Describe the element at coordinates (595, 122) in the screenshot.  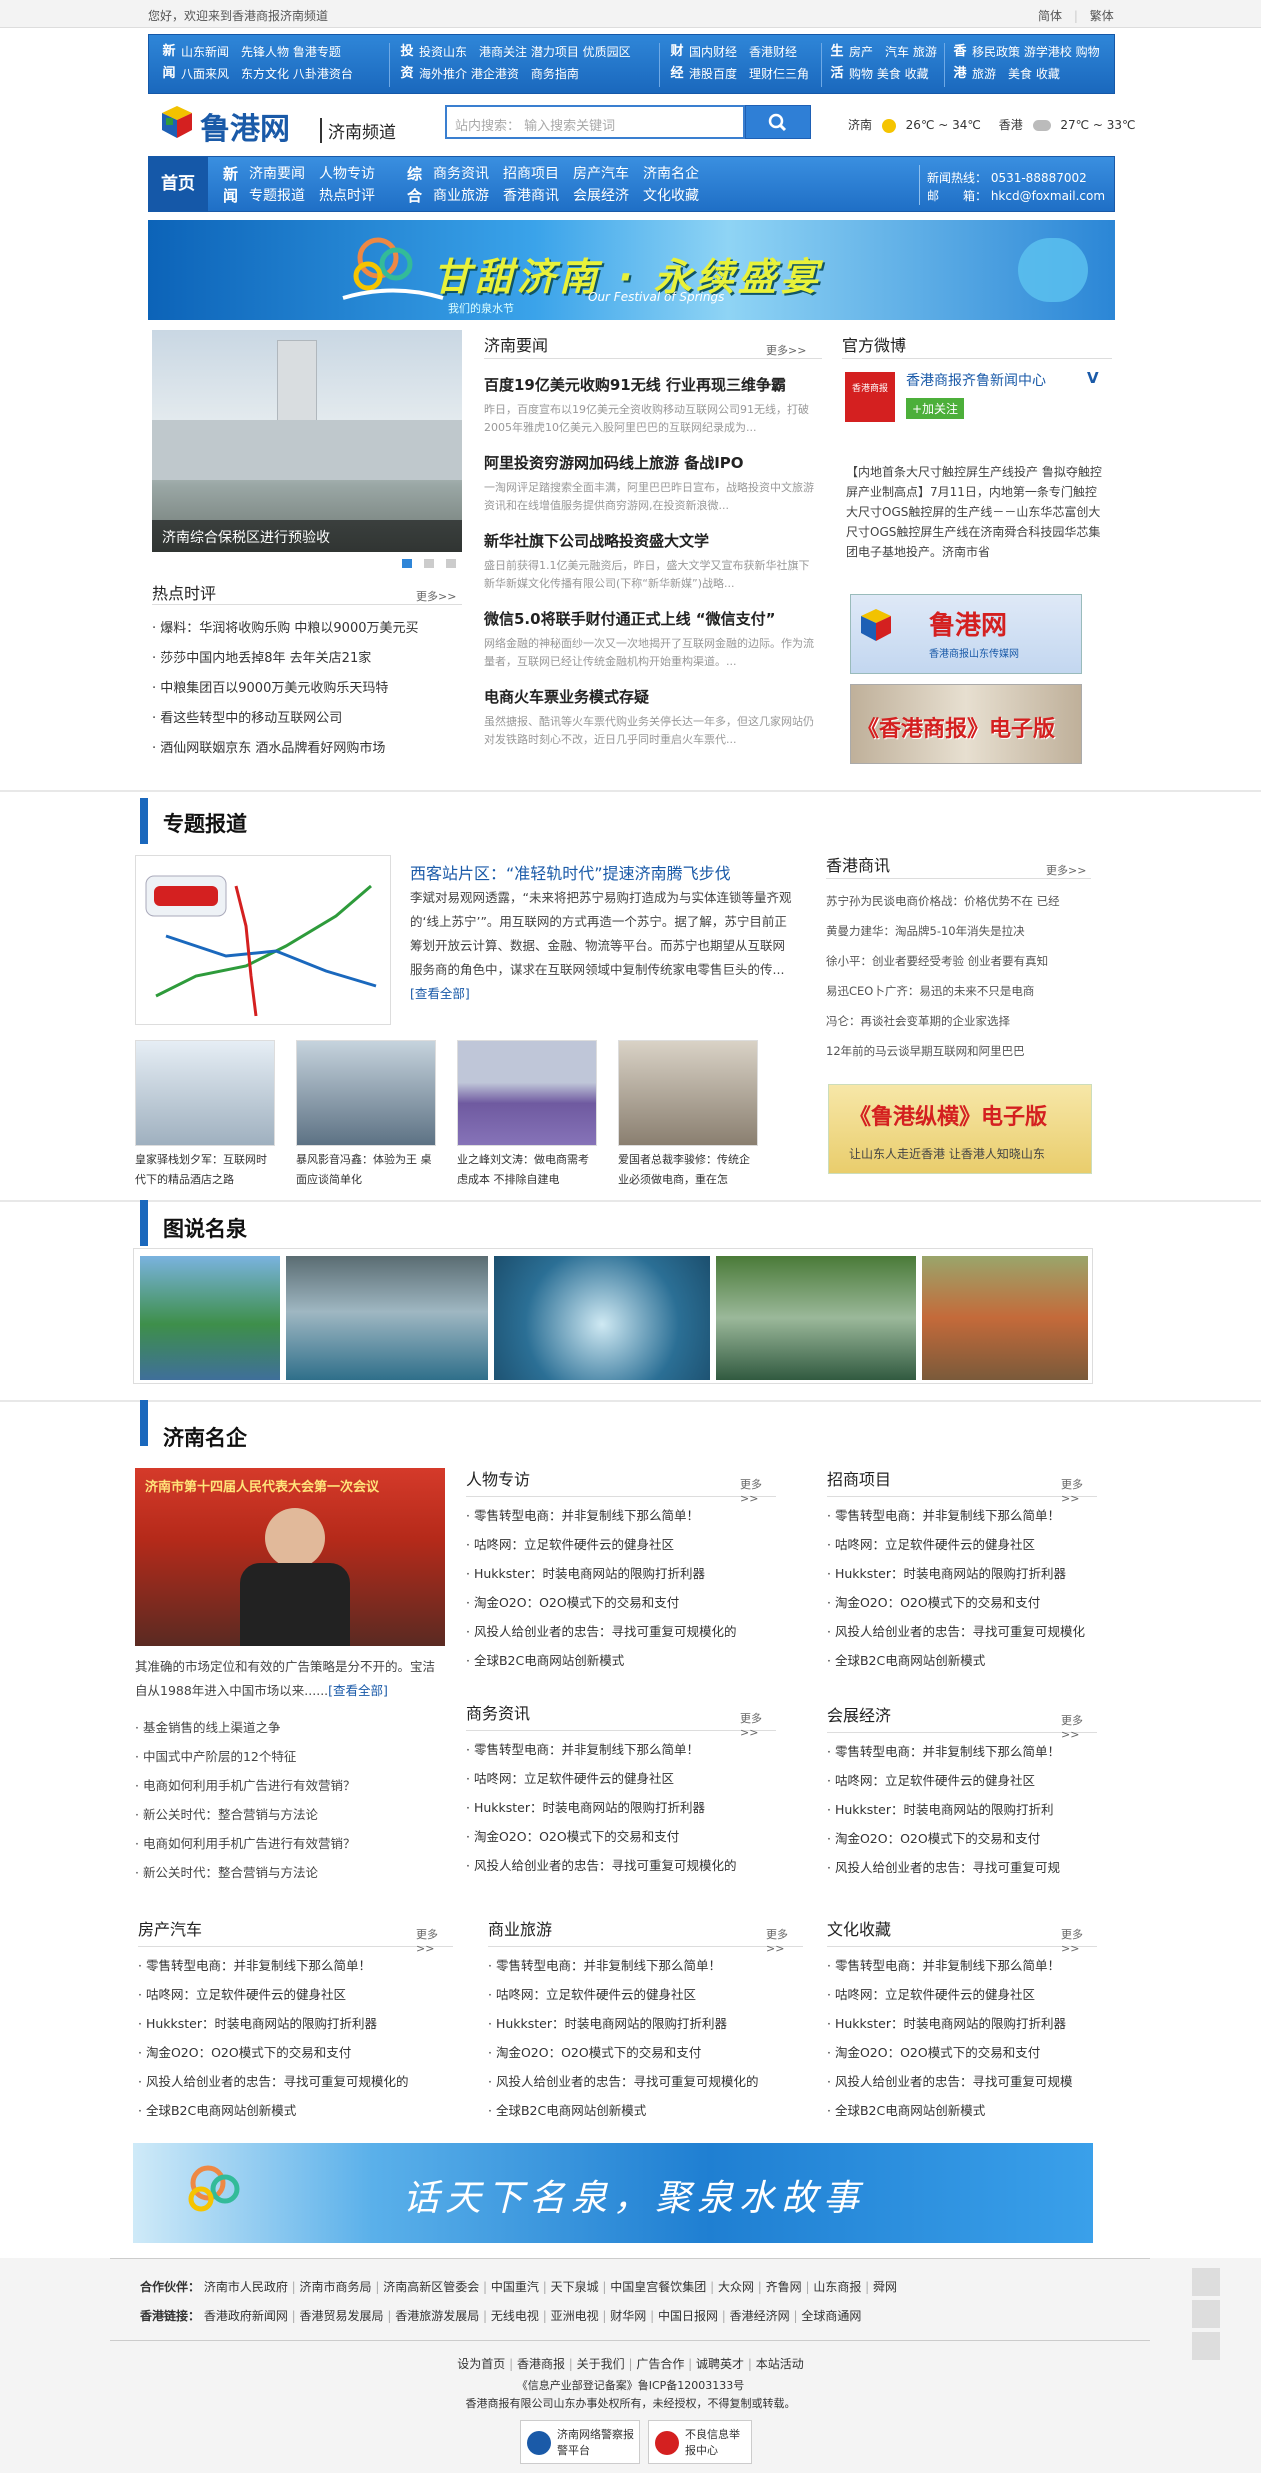
I see `search-input: 站内搜索： 输入搜索关键词` at that location.